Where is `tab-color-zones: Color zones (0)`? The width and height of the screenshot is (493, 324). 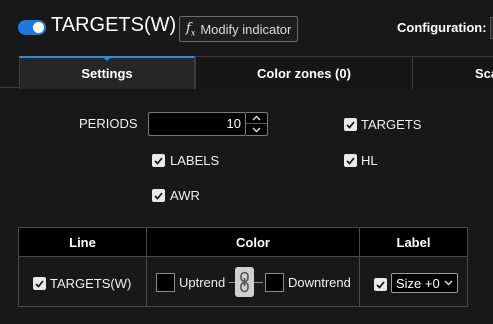 tab-color-zones: Color zones (0) is located at coordinates (304, 72).